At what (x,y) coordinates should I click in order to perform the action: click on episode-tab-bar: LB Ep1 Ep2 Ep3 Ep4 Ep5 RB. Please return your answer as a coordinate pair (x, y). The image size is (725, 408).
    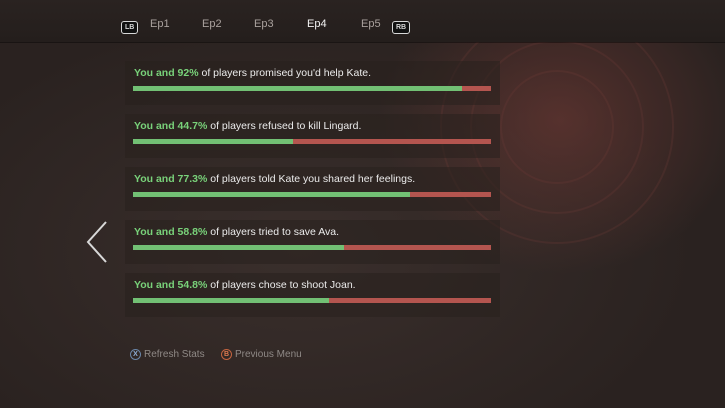
    Looking at the image, I should click on (362, 21).